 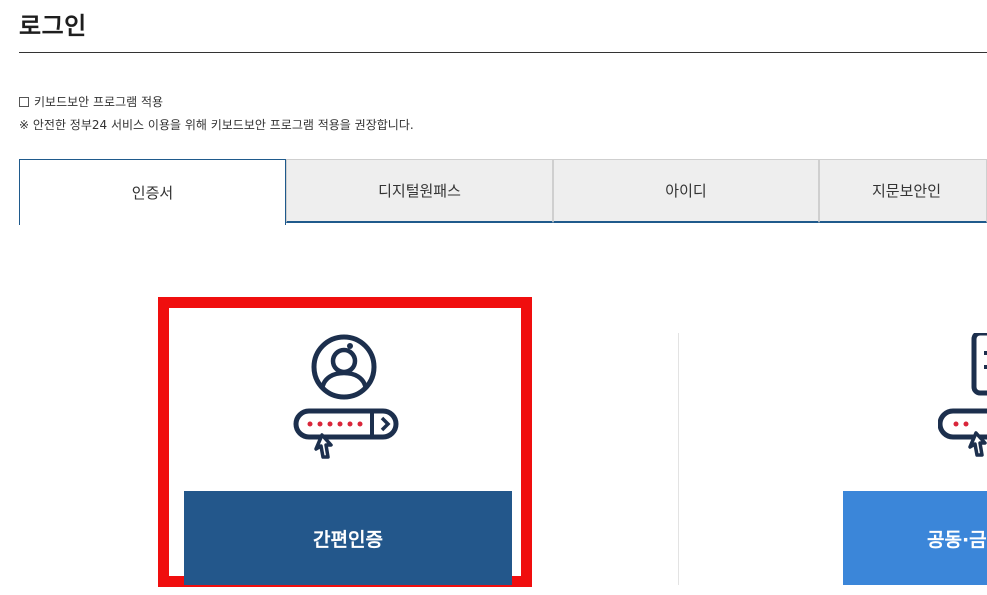 I want to click on tab-label: 지문보안인, so click(x=907, y=191).